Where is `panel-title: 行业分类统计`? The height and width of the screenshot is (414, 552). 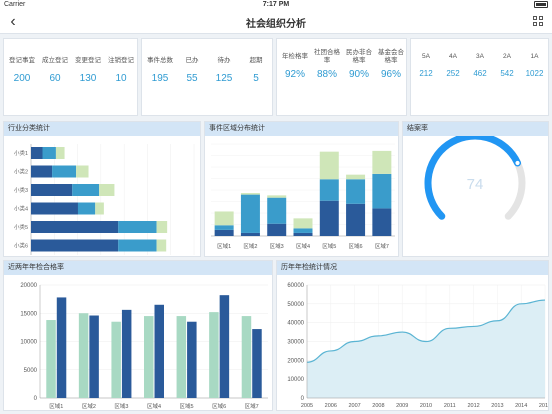
panel-title: 行业分类统计 is located at coordinates (102, 129).